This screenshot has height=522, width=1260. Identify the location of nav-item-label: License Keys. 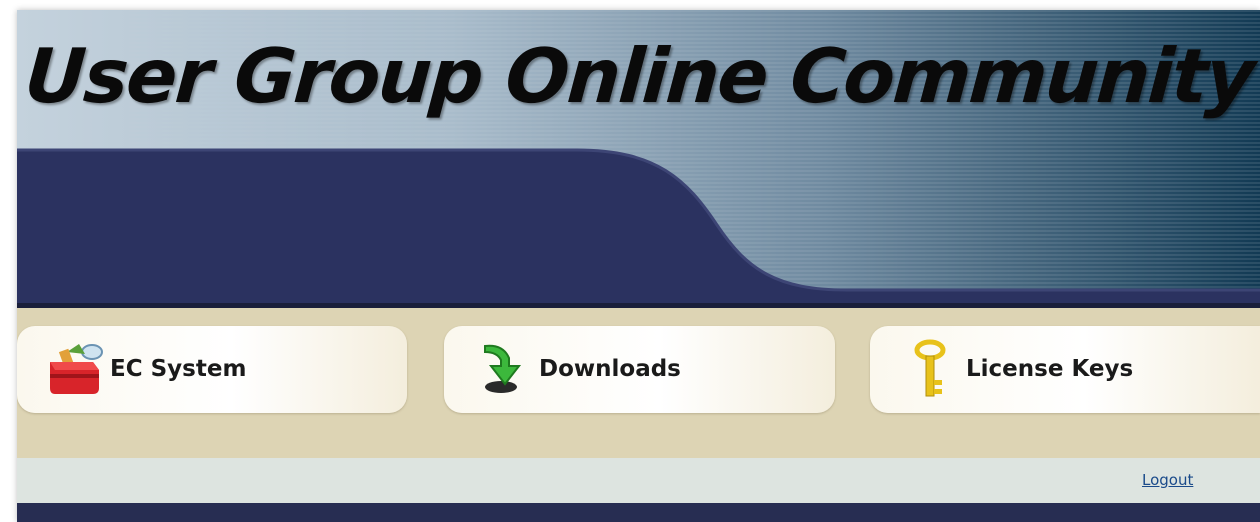
(1050, 369).